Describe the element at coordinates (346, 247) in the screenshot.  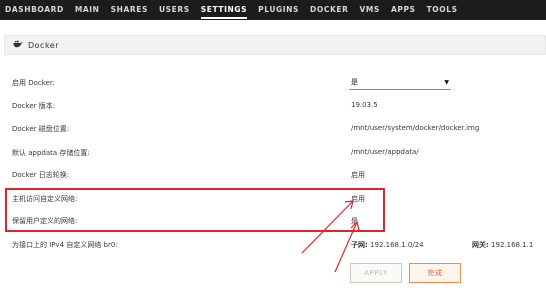
I see `arrow-to-preserve-networks` at that location.